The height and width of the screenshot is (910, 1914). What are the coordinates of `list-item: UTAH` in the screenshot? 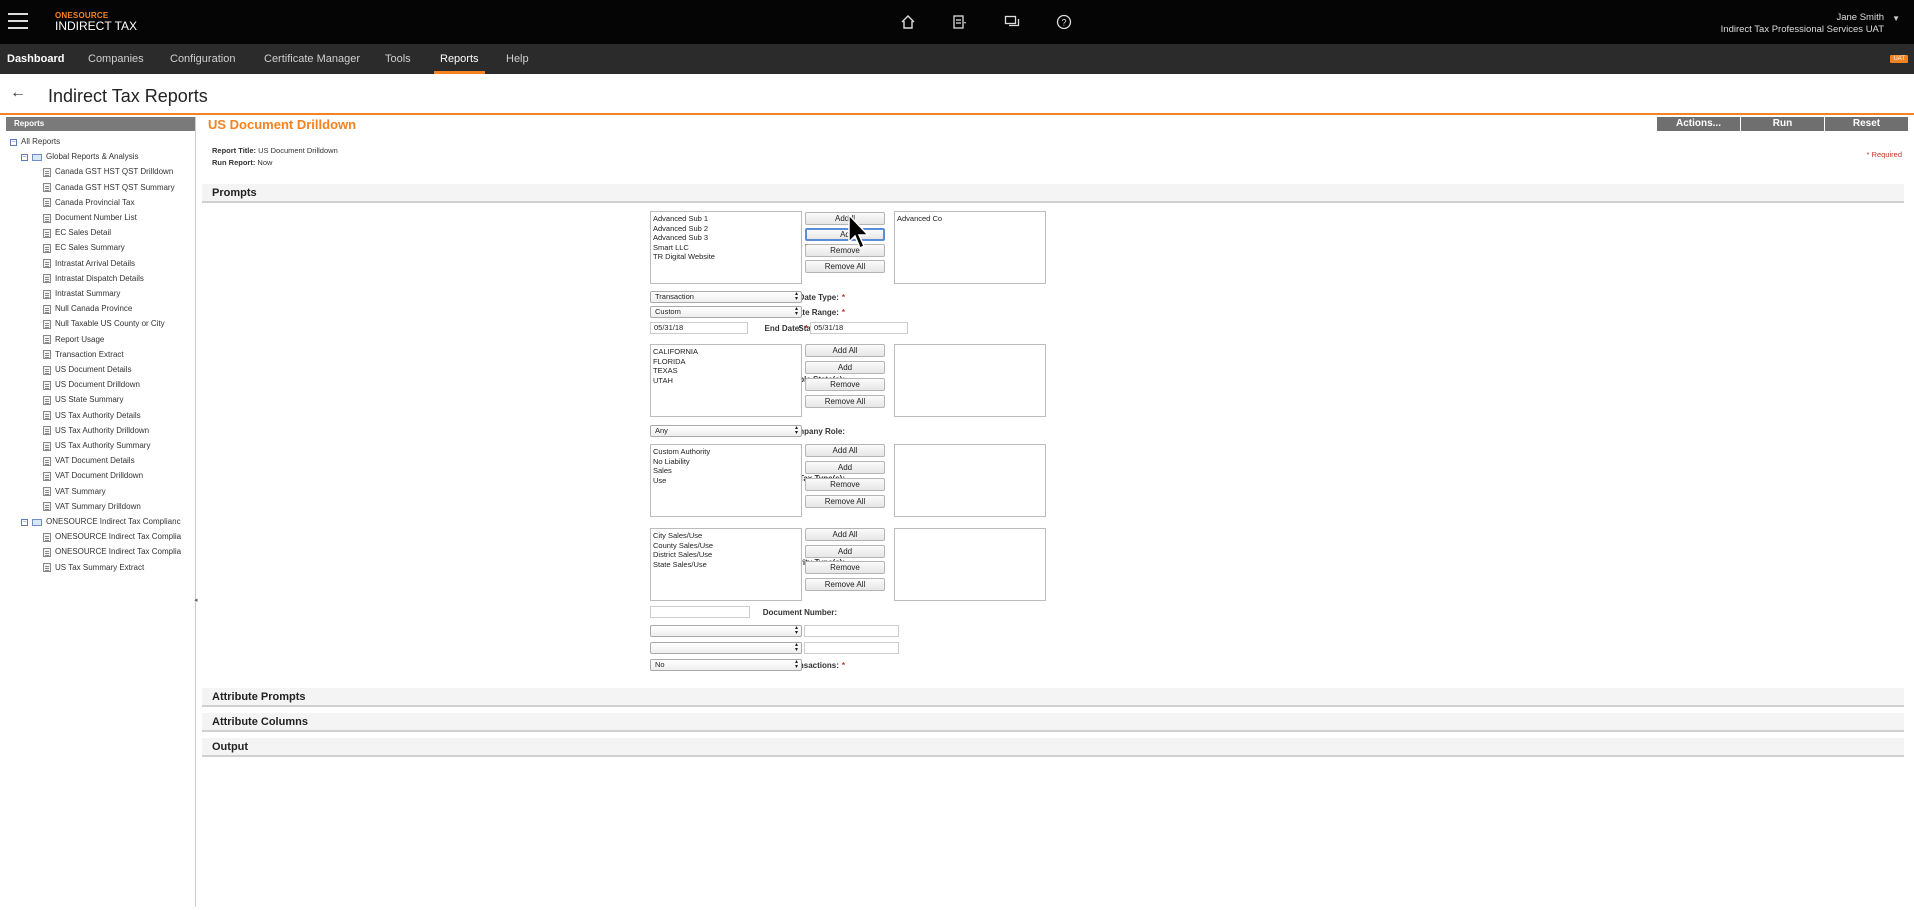 It's located at (726, 381).